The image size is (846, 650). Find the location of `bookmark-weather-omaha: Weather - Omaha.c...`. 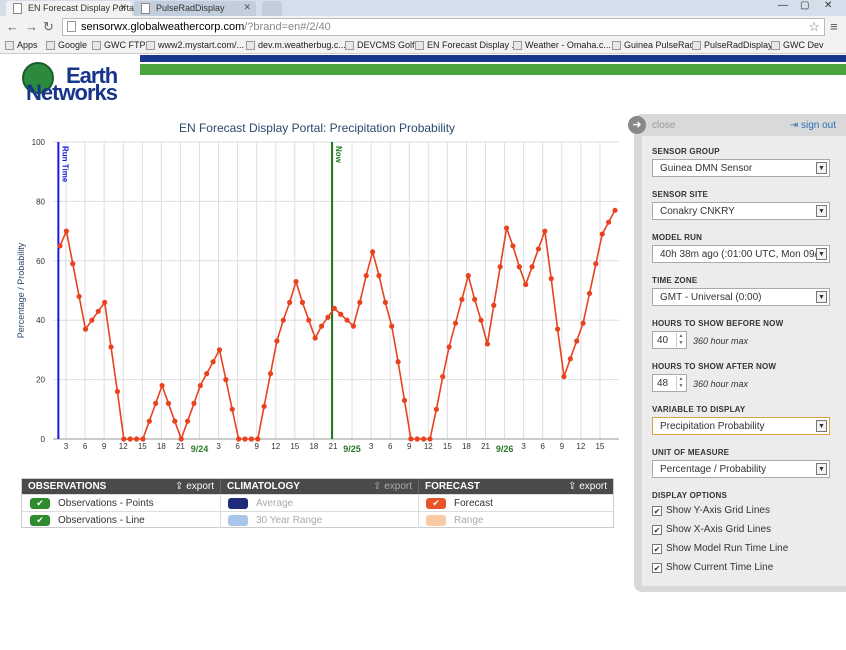

bookmark-weather-omaha: Weather - Omaha.c... is located at coordinates (562, 45).